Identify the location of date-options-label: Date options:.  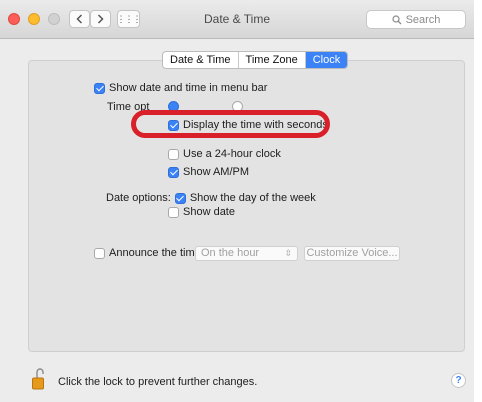
(138, 198).